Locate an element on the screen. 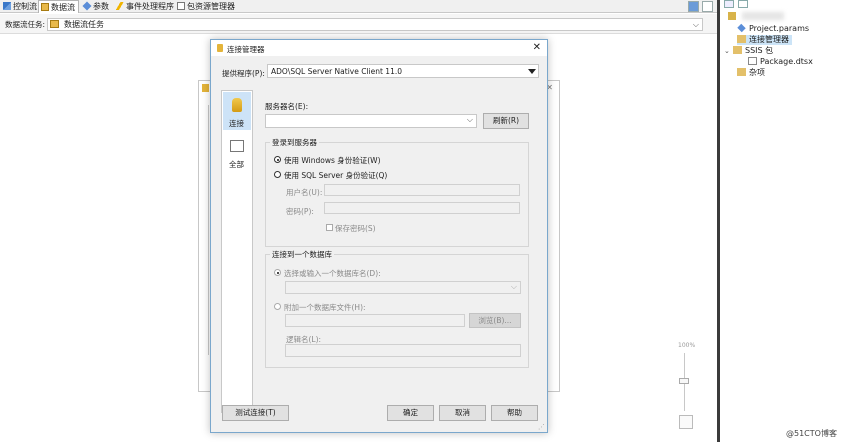 The image size is (849, 442). tree-item-project-params: Project.params is located at coordinates (773, 28).